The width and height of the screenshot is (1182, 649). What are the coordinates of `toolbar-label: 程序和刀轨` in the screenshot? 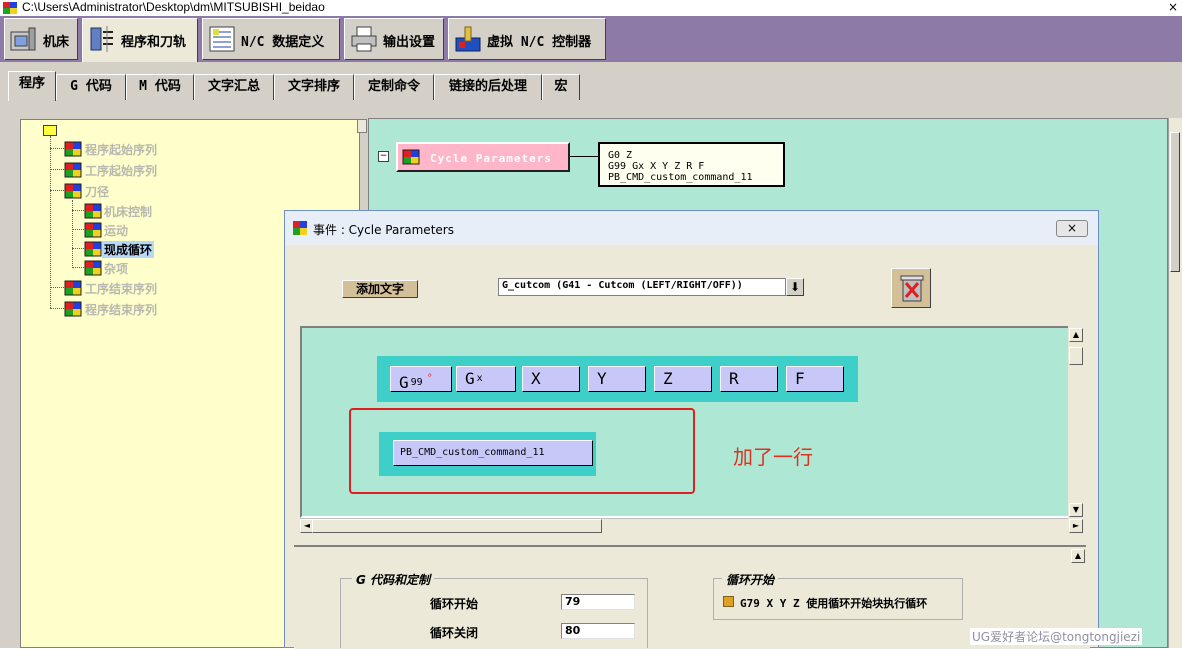 It's located at (154, 42).